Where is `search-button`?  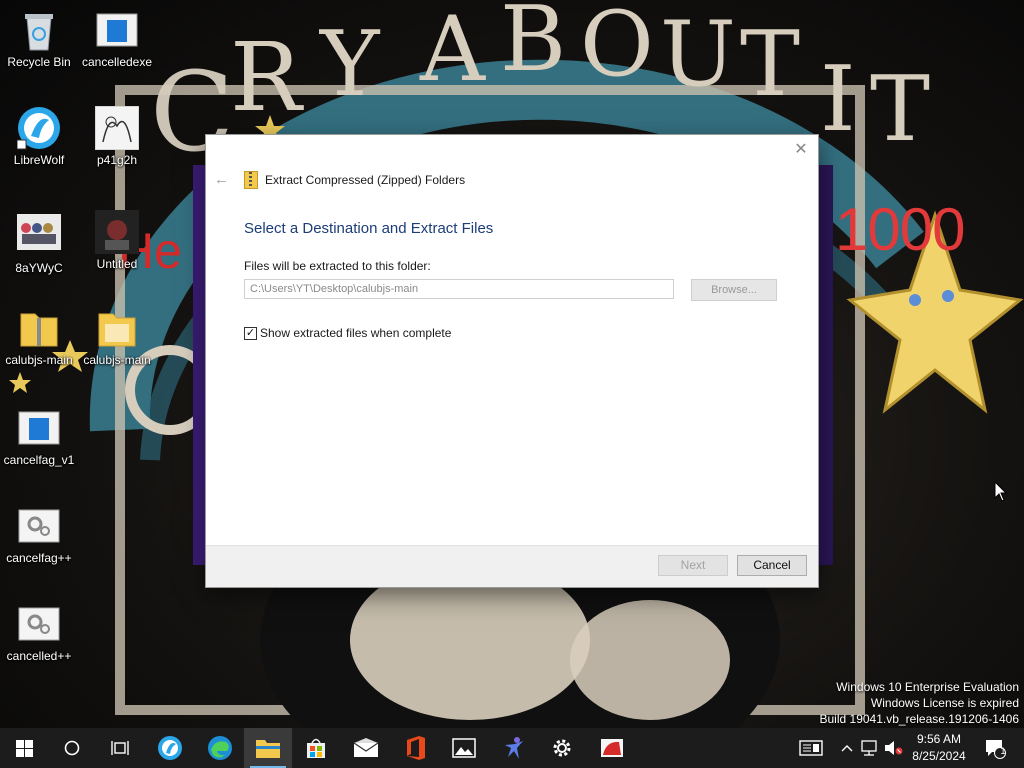
search-button is located at coordinates (72, 748).